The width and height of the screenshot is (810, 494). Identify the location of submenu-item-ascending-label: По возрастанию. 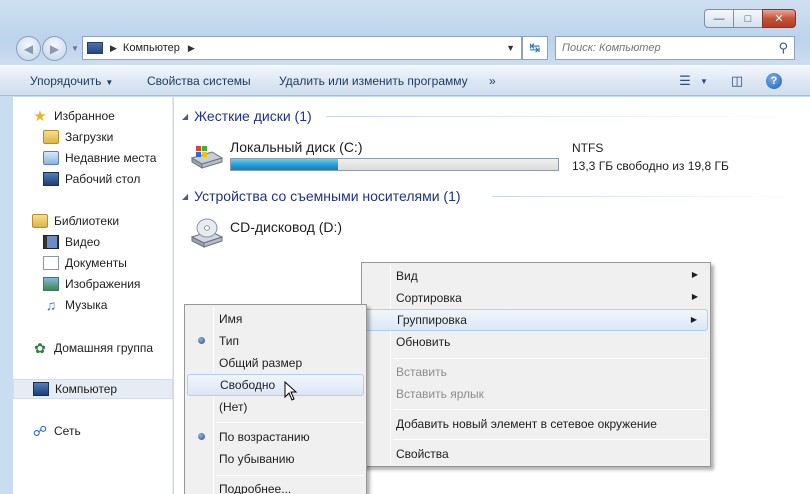
(264, 437).